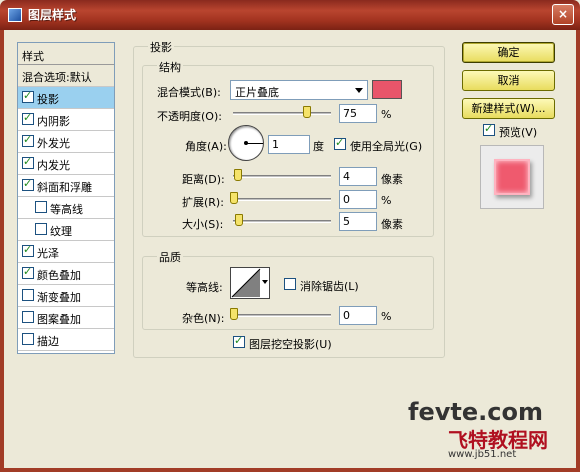  Describe the element at coordinates (203, 318) in the screenshot. I see `noise-label: 杂色(N):` at that location.